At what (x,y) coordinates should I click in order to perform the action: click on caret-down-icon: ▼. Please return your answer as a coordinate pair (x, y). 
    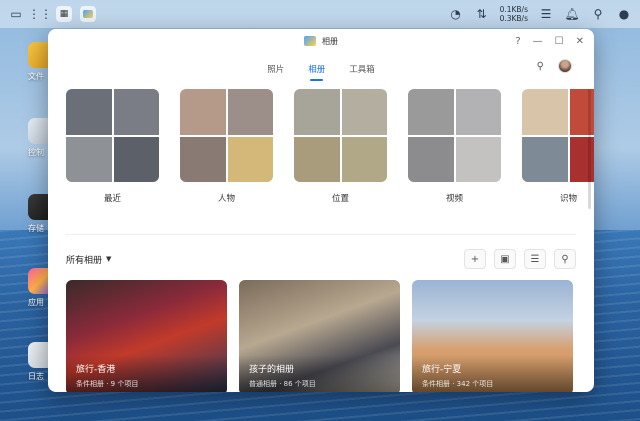
    Looking at the image, I should click on (108, 259).